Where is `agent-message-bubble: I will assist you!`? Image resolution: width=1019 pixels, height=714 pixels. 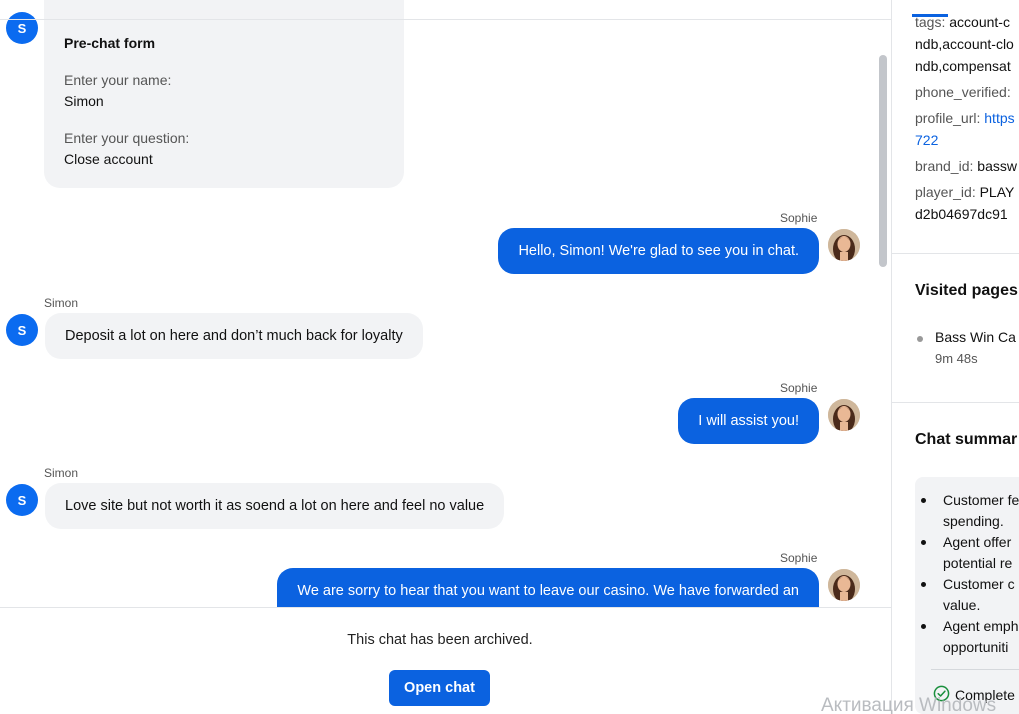
agent-message-bubble: I will assist you! is located at coordinates (748, 421).